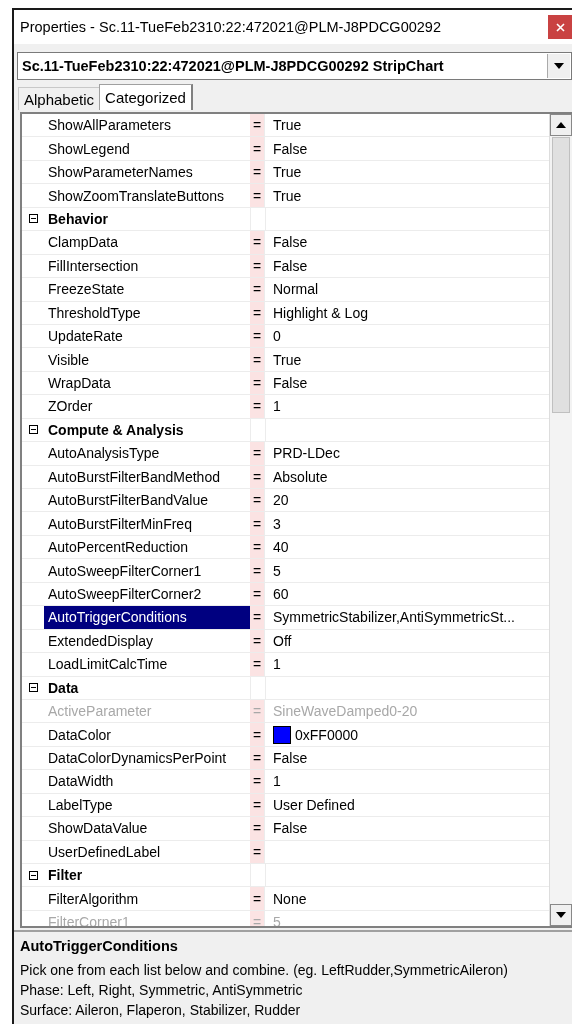  What do you see at coordinates (282, 640) in the screenshot?
I see `property-value: Off` at bounding box center [282, 640].